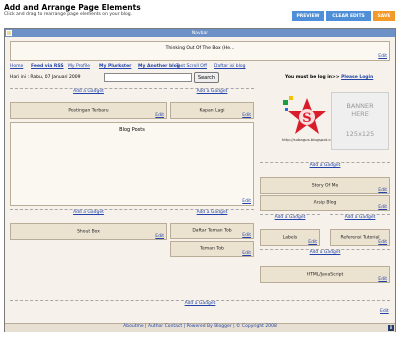 This screenshot has height=337, width=400. I want to click on gadget-title: HTML/JavaScript, so click(325, 274).